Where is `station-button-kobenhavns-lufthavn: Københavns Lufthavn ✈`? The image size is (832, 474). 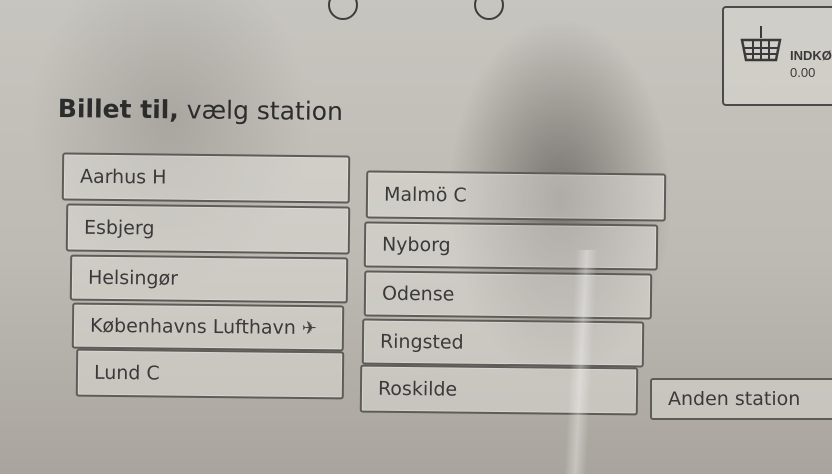
station-button-kobenhavns-lufthavn: Københavns Lufthavn ✈ is located at coordinates (208, 327).